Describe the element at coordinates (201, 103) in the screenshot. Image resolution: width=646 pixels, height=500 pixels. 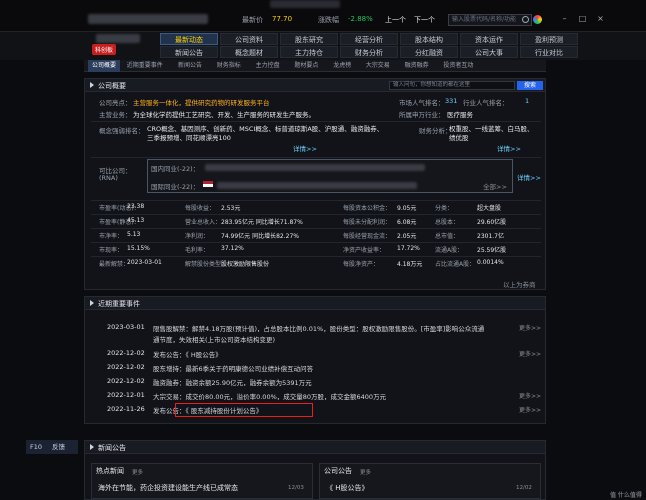
I see `highlight-value: 主营服务一体化，提供研究药物的研发服务平台` at that location.